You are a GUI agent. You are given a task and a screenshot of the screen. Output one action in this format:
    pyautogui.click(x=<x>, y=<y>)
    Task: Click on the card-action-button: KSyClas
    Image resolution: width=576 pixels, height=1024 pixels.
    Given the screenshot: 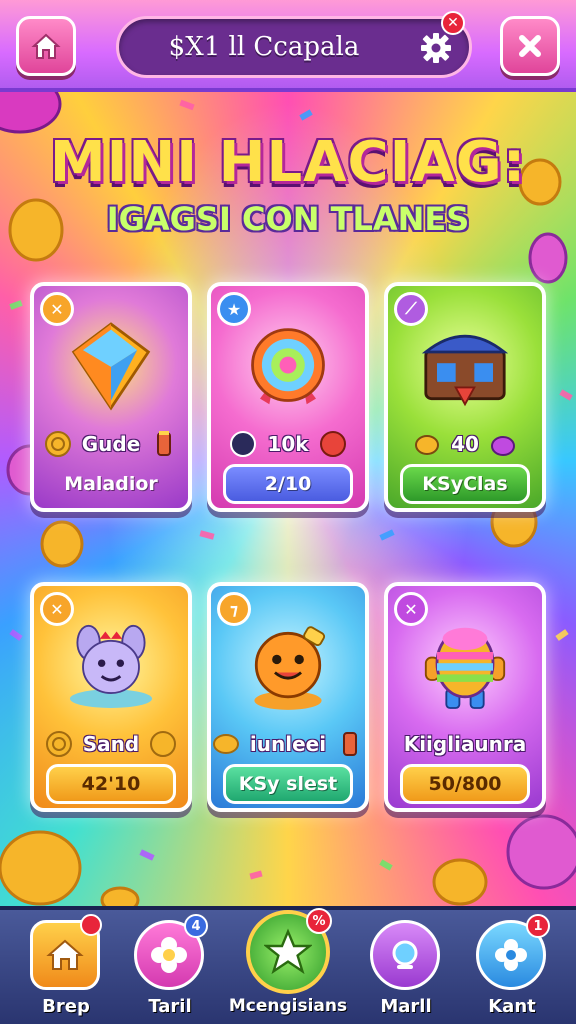 What is the action you would take?
    pyautogui.click(x=465, y=484)
    